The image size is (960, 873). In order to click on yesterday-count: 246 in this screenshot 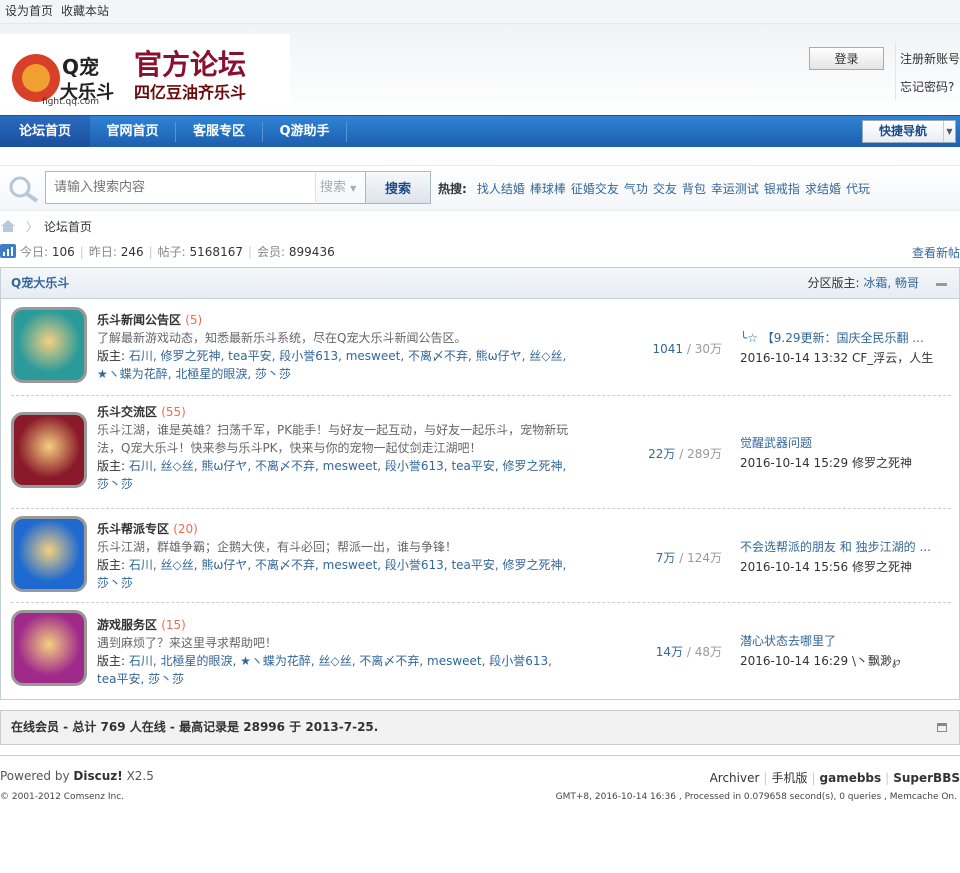, I will do `click(132, 252)`.